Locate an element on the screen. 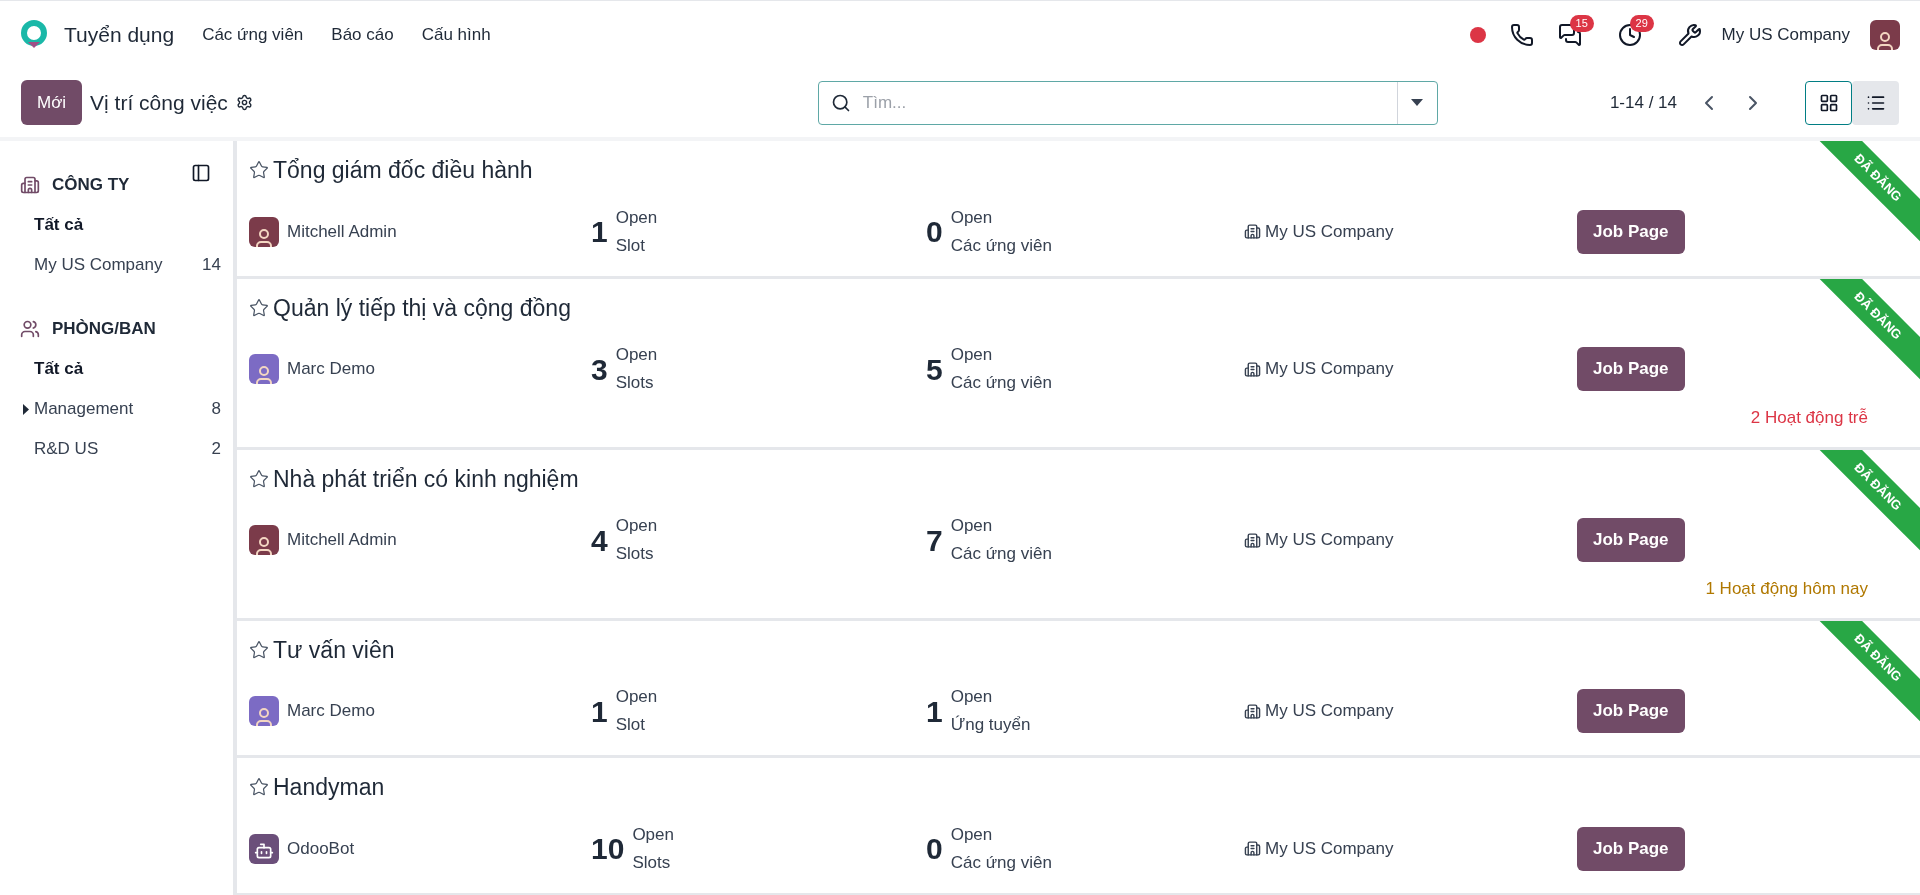 The width and height of the screenshot is (1920, 895). applicant-count: 1 is located at coordinates (934, 711).